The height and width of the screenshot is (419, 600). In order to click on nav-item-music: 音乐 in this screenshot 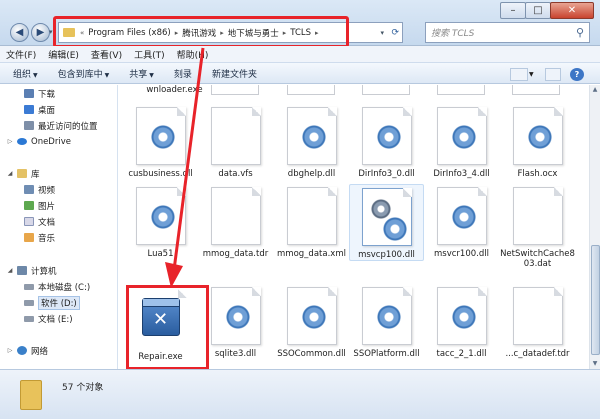, I will do `click(39, 237)`.